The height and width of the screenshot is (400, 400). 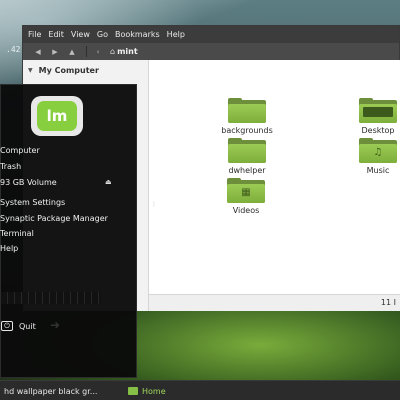 I want to click on menu-item-volume: 93 GB Volume, so click(x=28, y=182).